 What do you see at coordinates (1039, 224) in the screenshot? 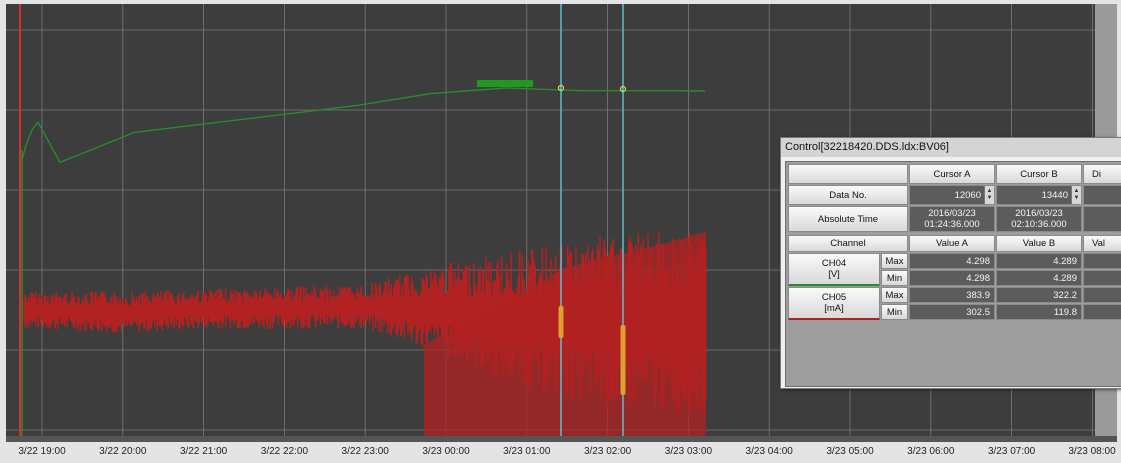
I see `cursor-b-time: 02:10:36.000` at bounding box center [1039, 224].